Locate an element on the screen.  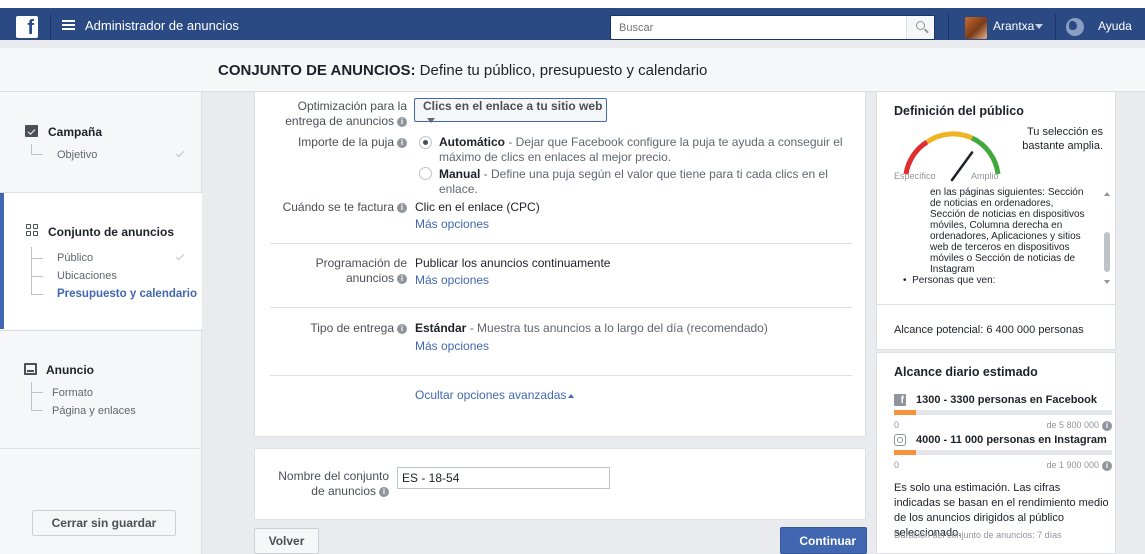
daily-reach-title: Alcance diario estimado is located at coordinates (966, 372).